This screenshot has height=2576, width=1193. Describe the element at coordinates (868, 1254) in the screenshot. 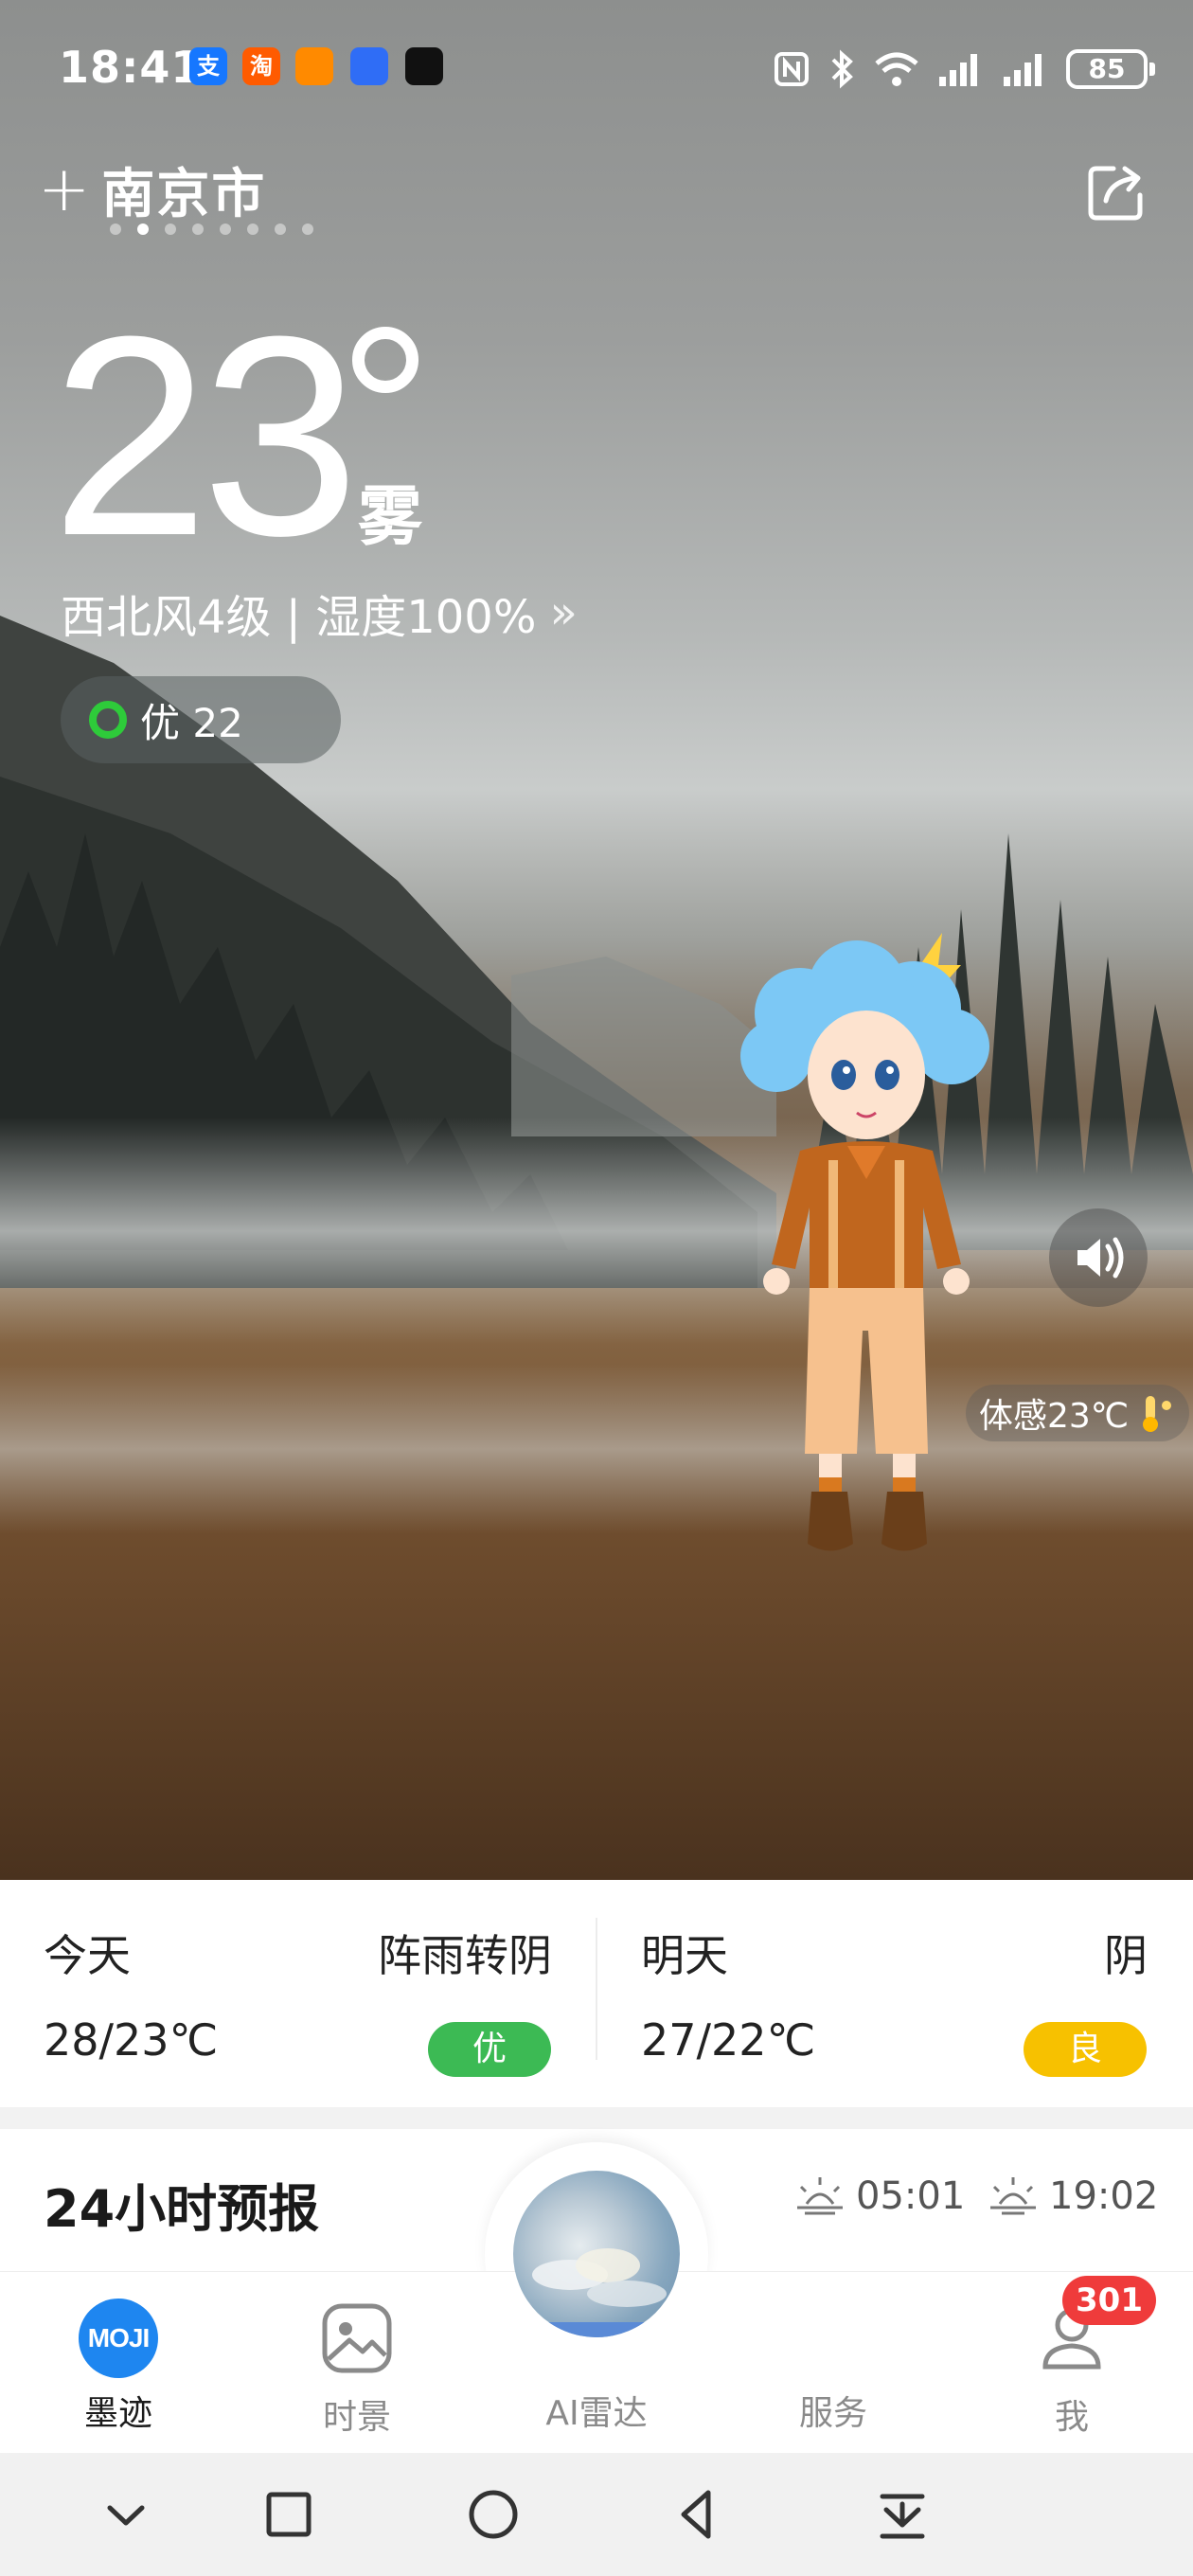

I see `weather-avatar-character` at that location.